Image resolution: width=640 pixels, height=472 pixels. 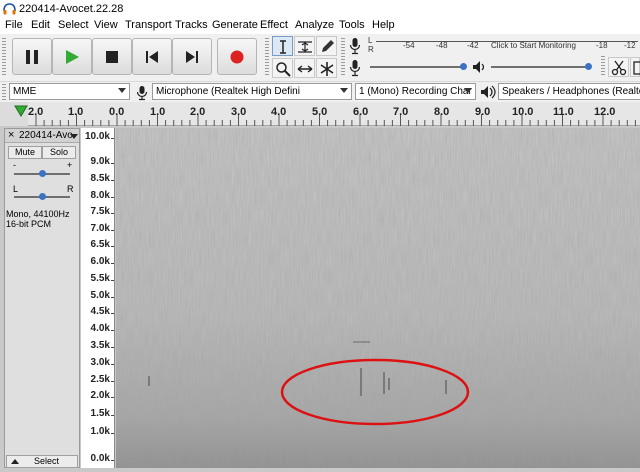 I want to click on menu-select: Select, so click(x=73, y=25).